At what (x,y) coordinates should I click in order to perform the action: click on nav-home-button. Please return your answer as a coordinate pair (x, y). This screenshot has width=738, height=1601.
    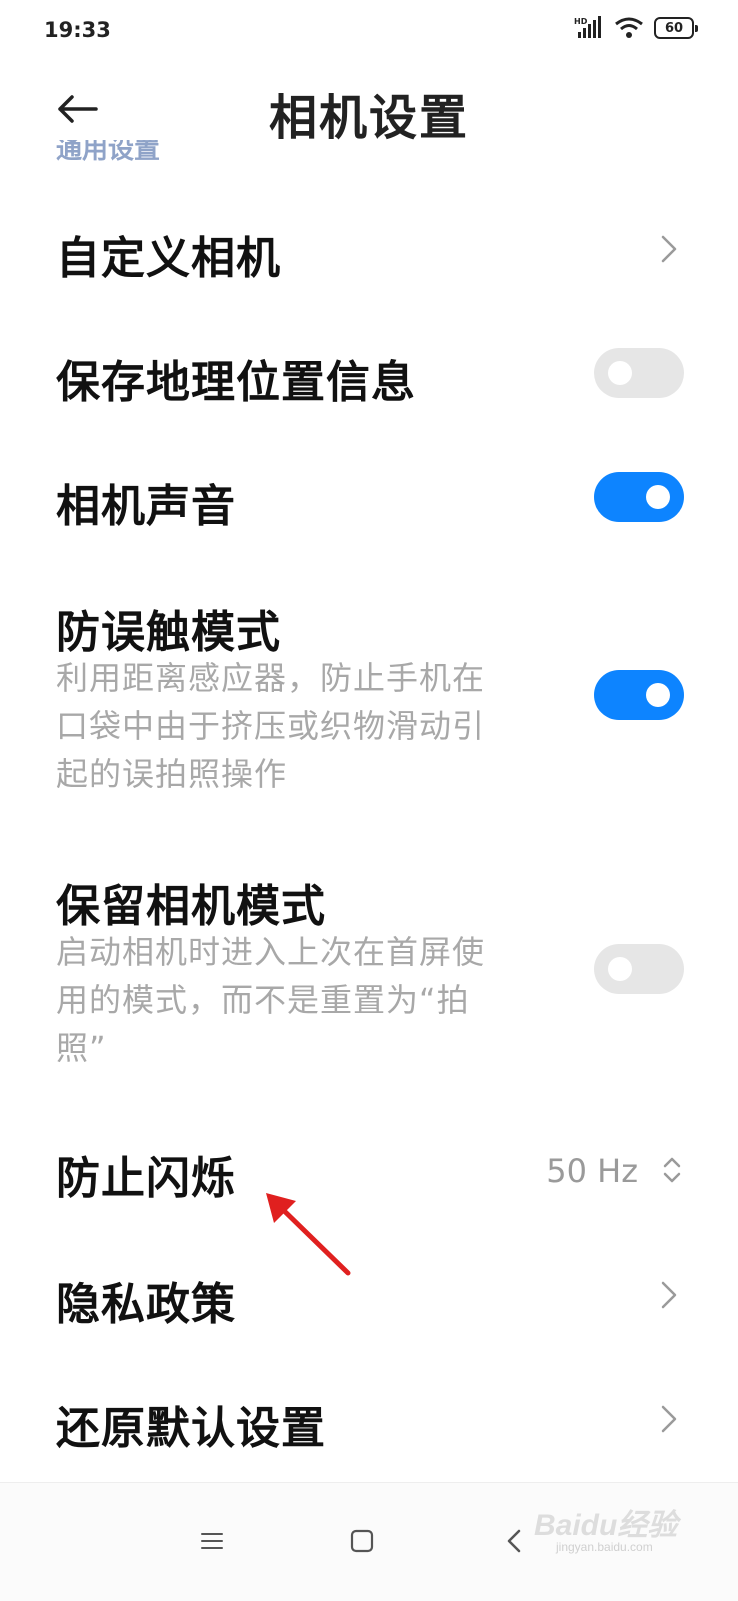
    Looking at the image, I should click on (362, 1541).